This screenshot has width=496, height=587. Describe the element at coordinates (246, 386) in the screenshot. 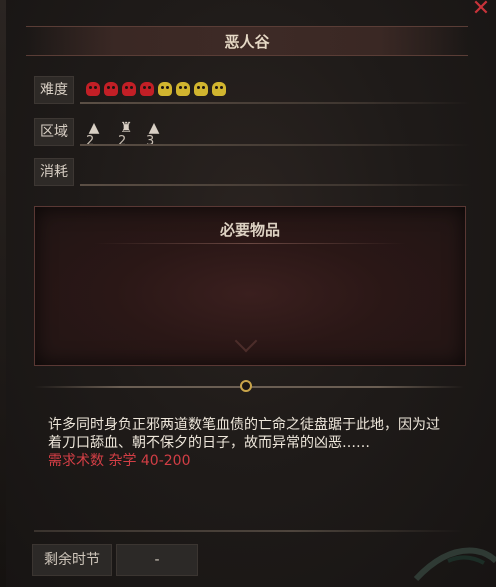

I see `divider-orb-icon` at that location.